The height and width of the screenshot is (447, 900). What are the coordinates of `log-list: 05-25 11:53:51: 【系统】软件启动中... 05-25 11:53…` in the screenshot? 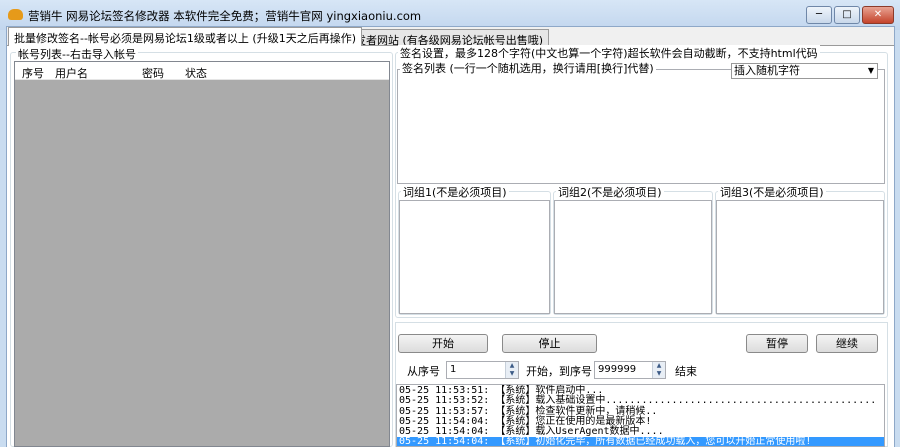 It's located at (640, 415).